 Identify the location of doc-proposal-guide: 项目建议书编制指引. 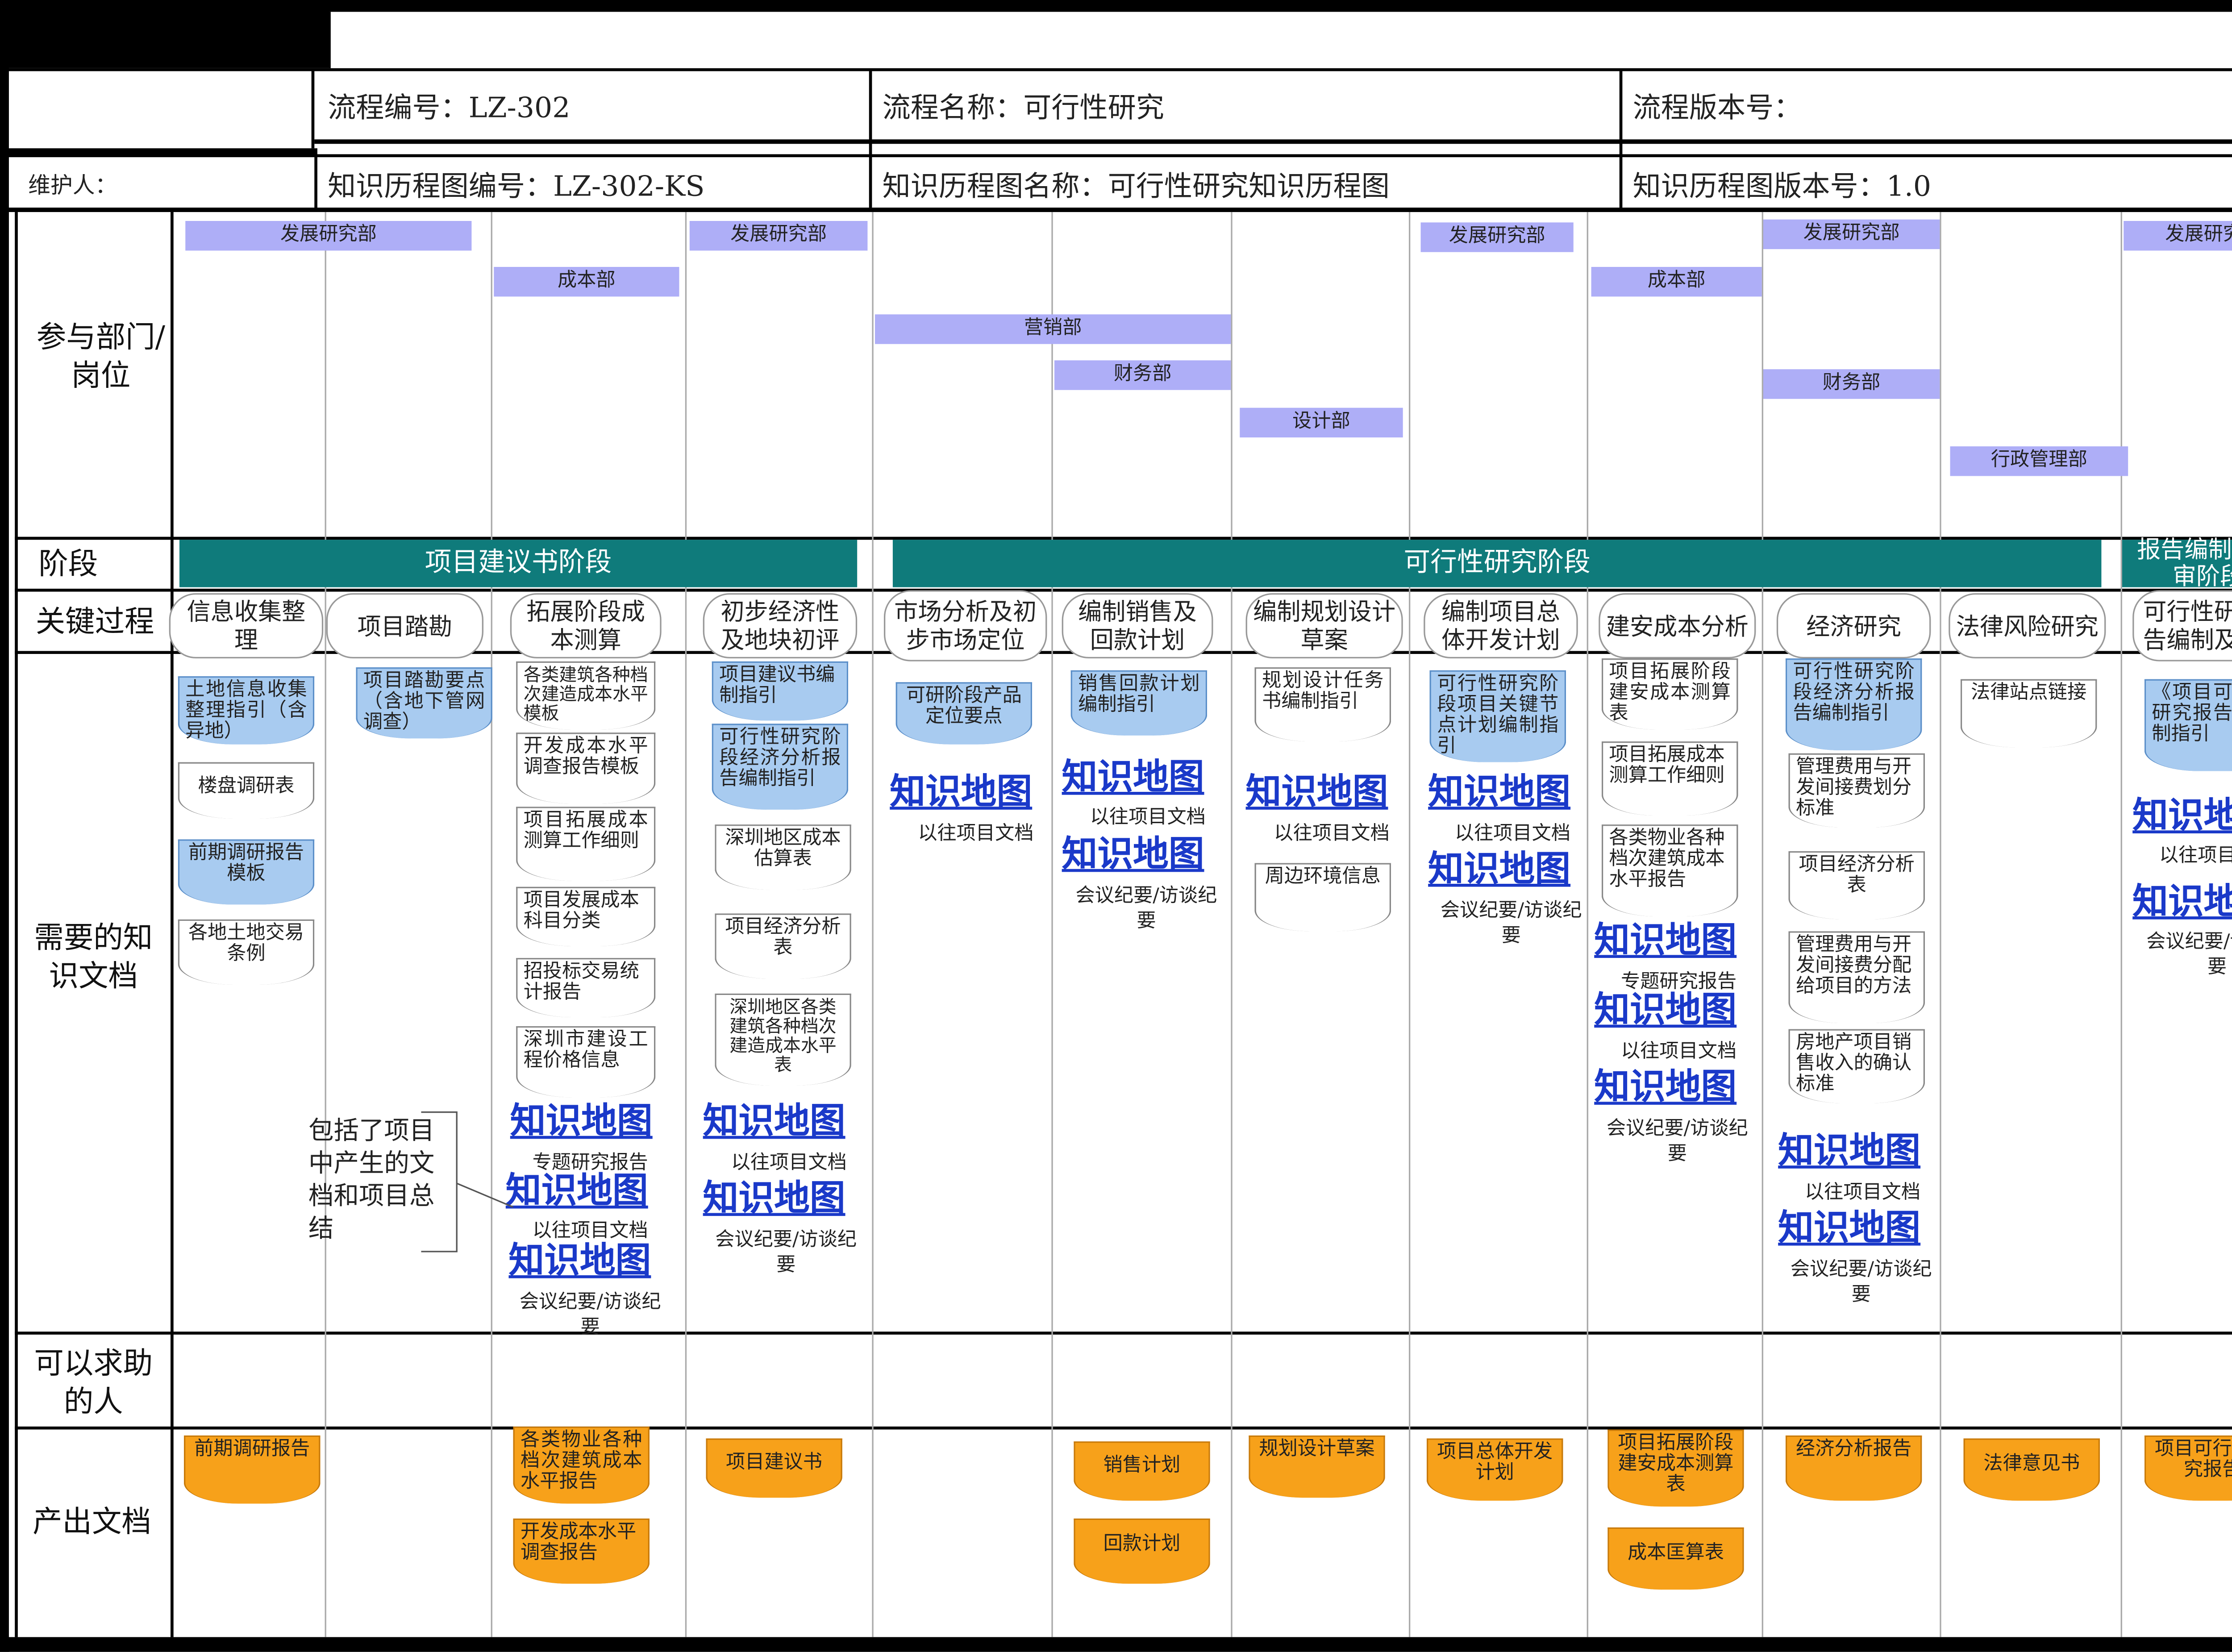
(780, 691).